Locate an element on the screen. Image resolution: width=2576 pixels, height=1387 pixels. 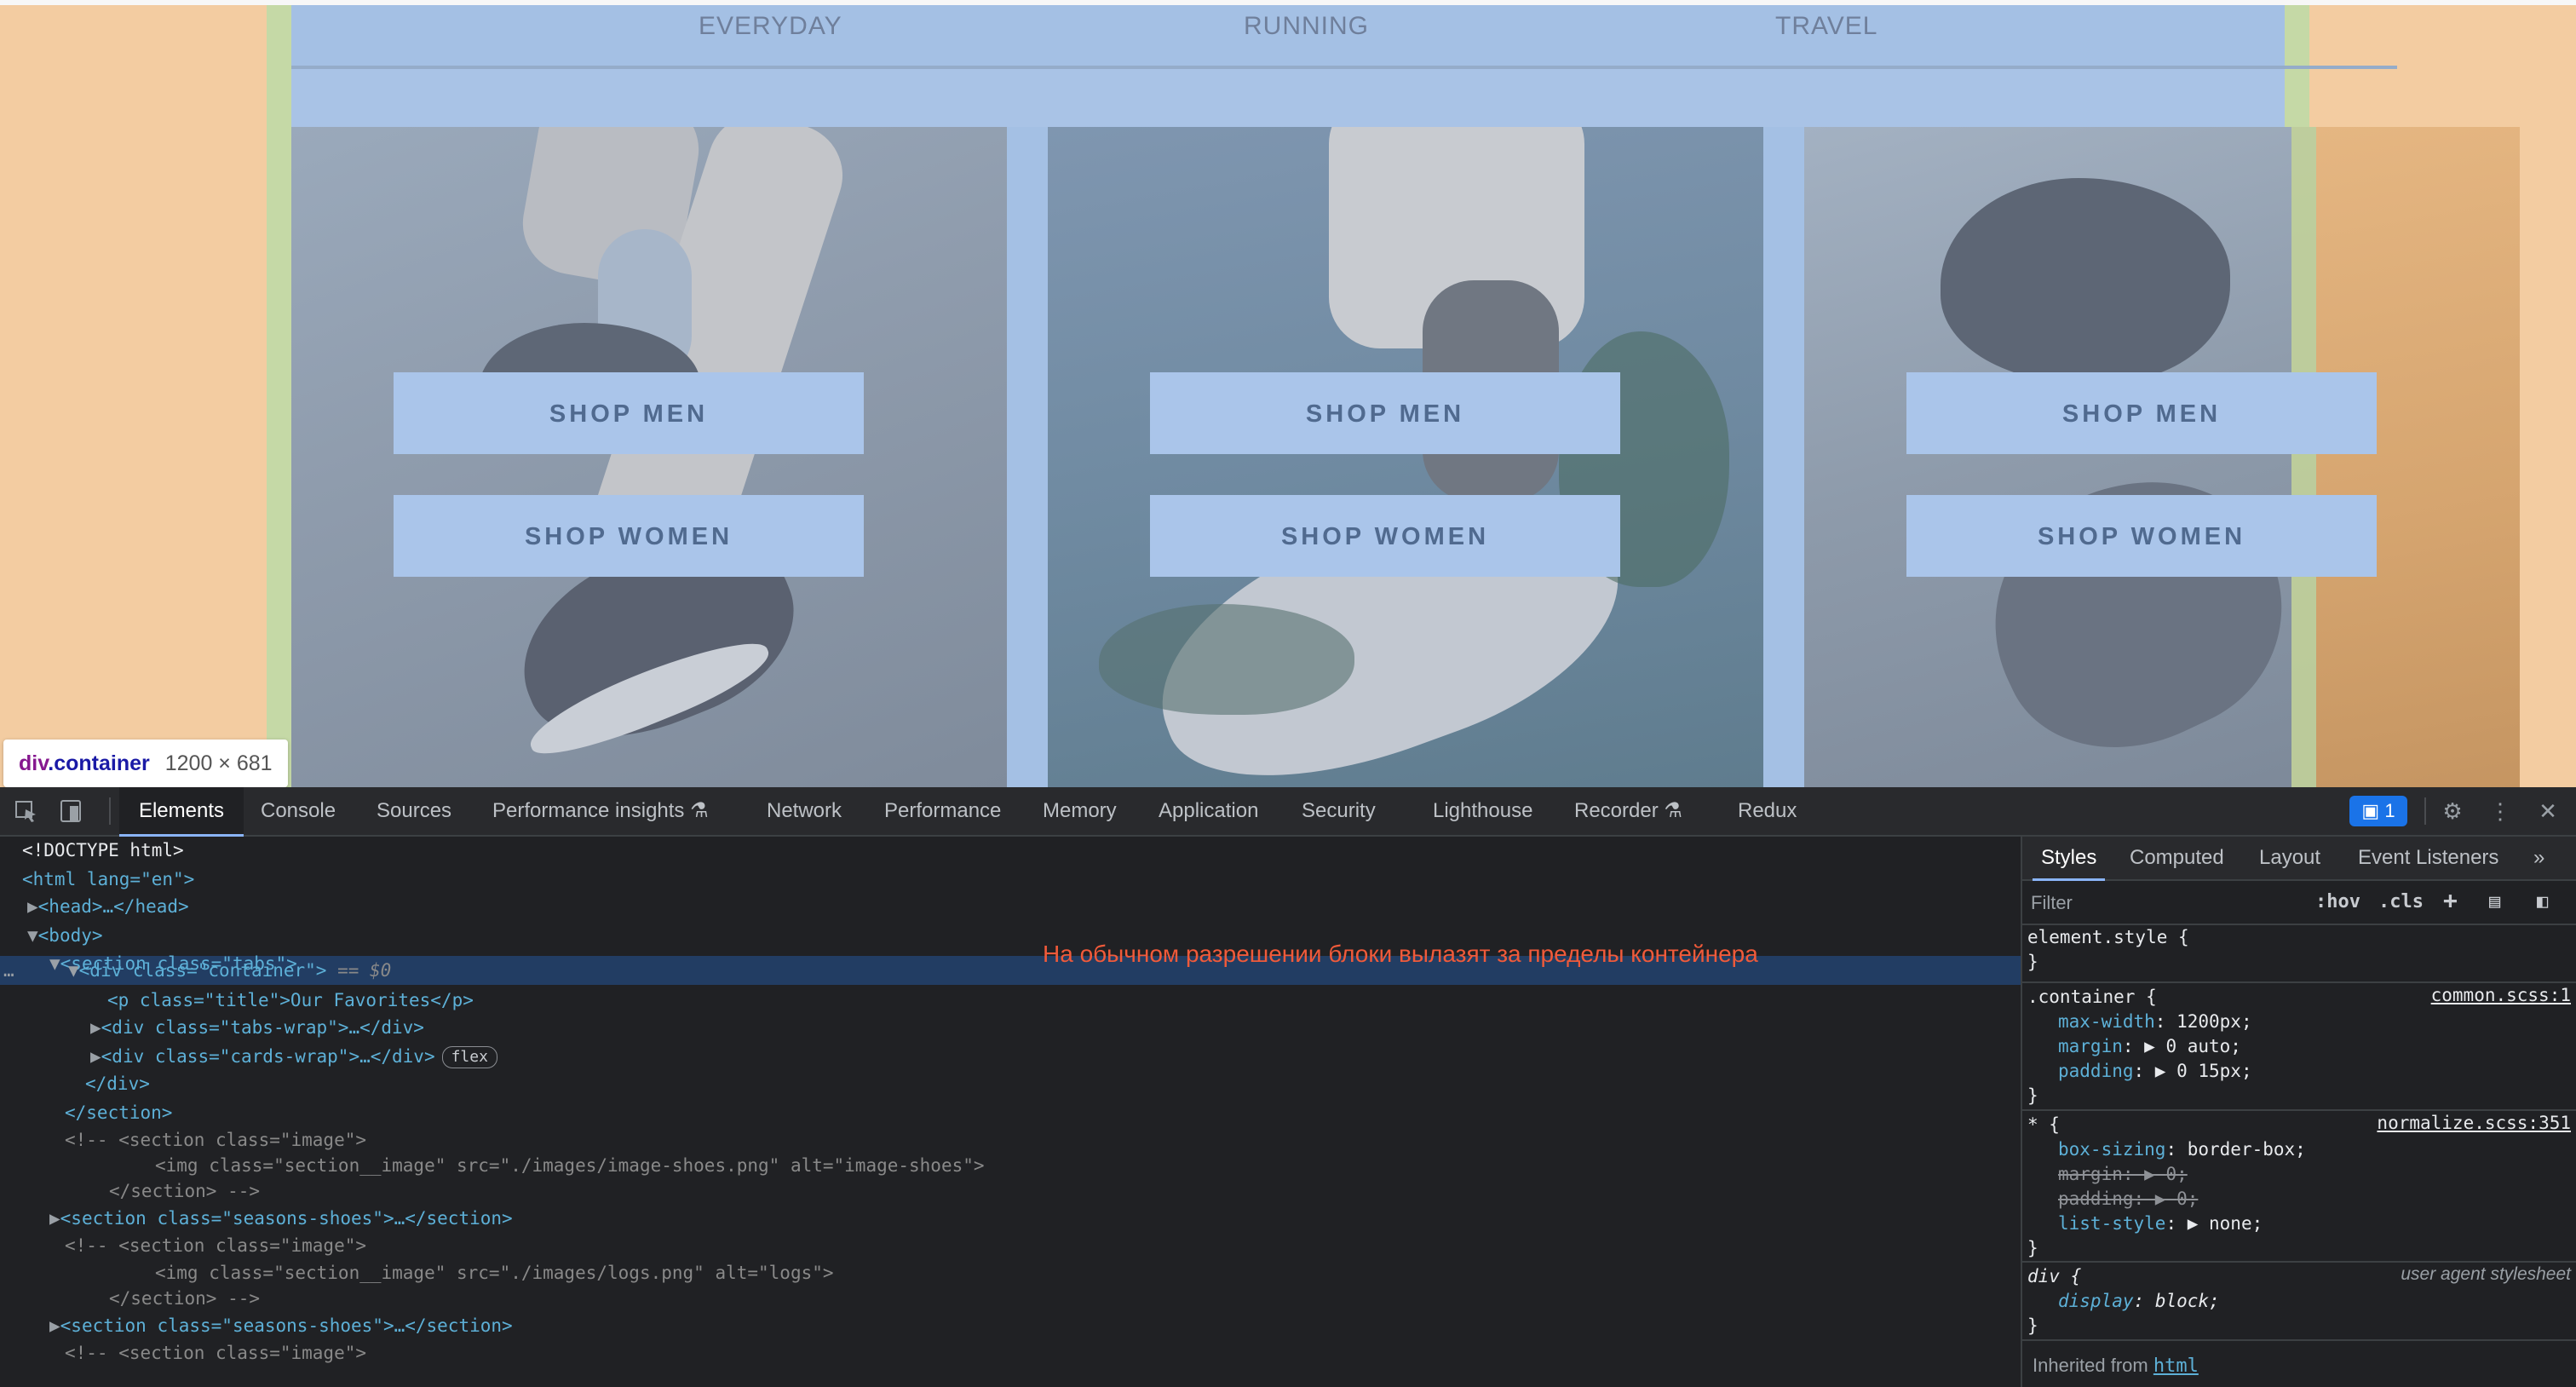
dom-node-head: ▶<head>…</head> is located at coordinates (108, 906).